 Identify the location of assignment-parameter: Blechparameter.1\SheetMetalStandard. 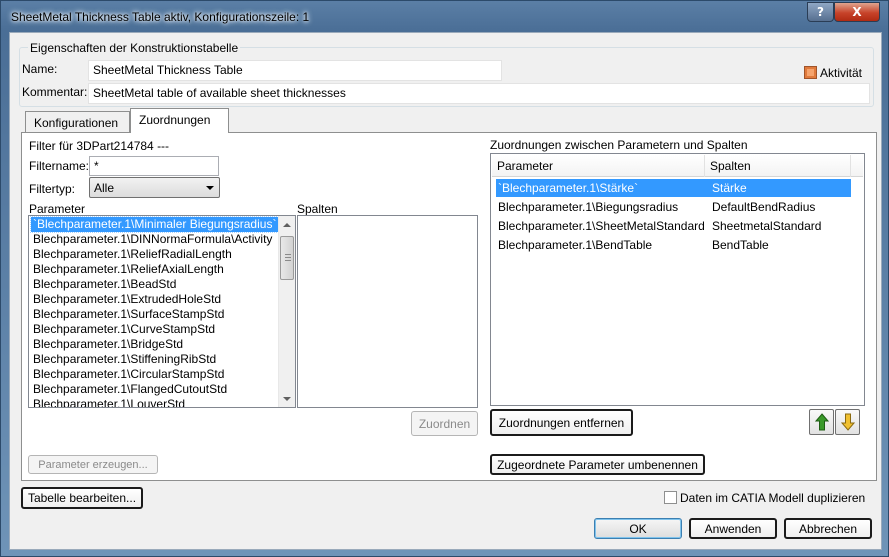
(601, 226).